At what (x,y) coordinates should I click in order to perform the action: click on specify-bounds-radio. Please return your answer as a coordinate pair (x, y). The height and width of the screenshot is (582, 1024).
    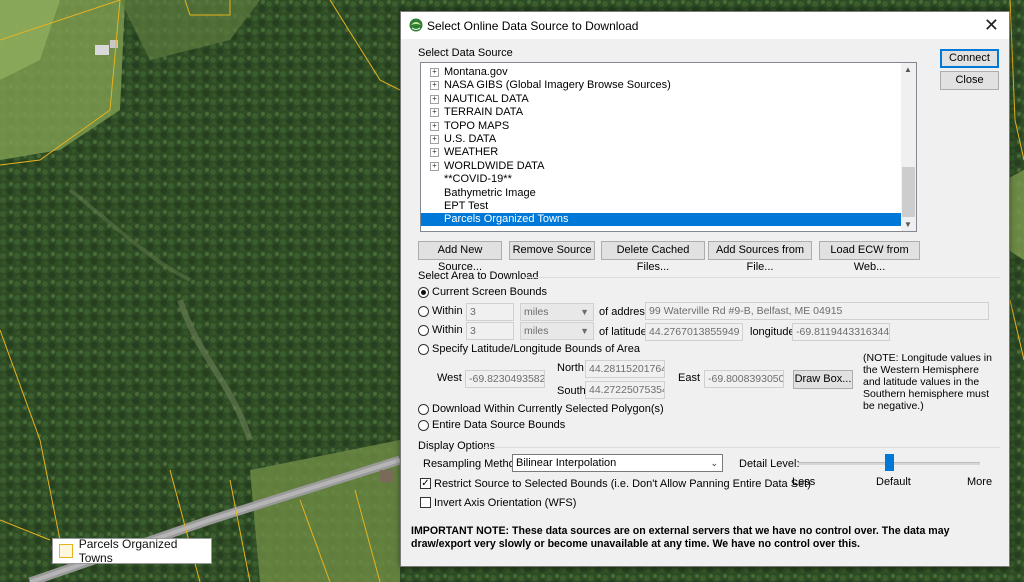
    Looking at the image, I should click on (423, 349).